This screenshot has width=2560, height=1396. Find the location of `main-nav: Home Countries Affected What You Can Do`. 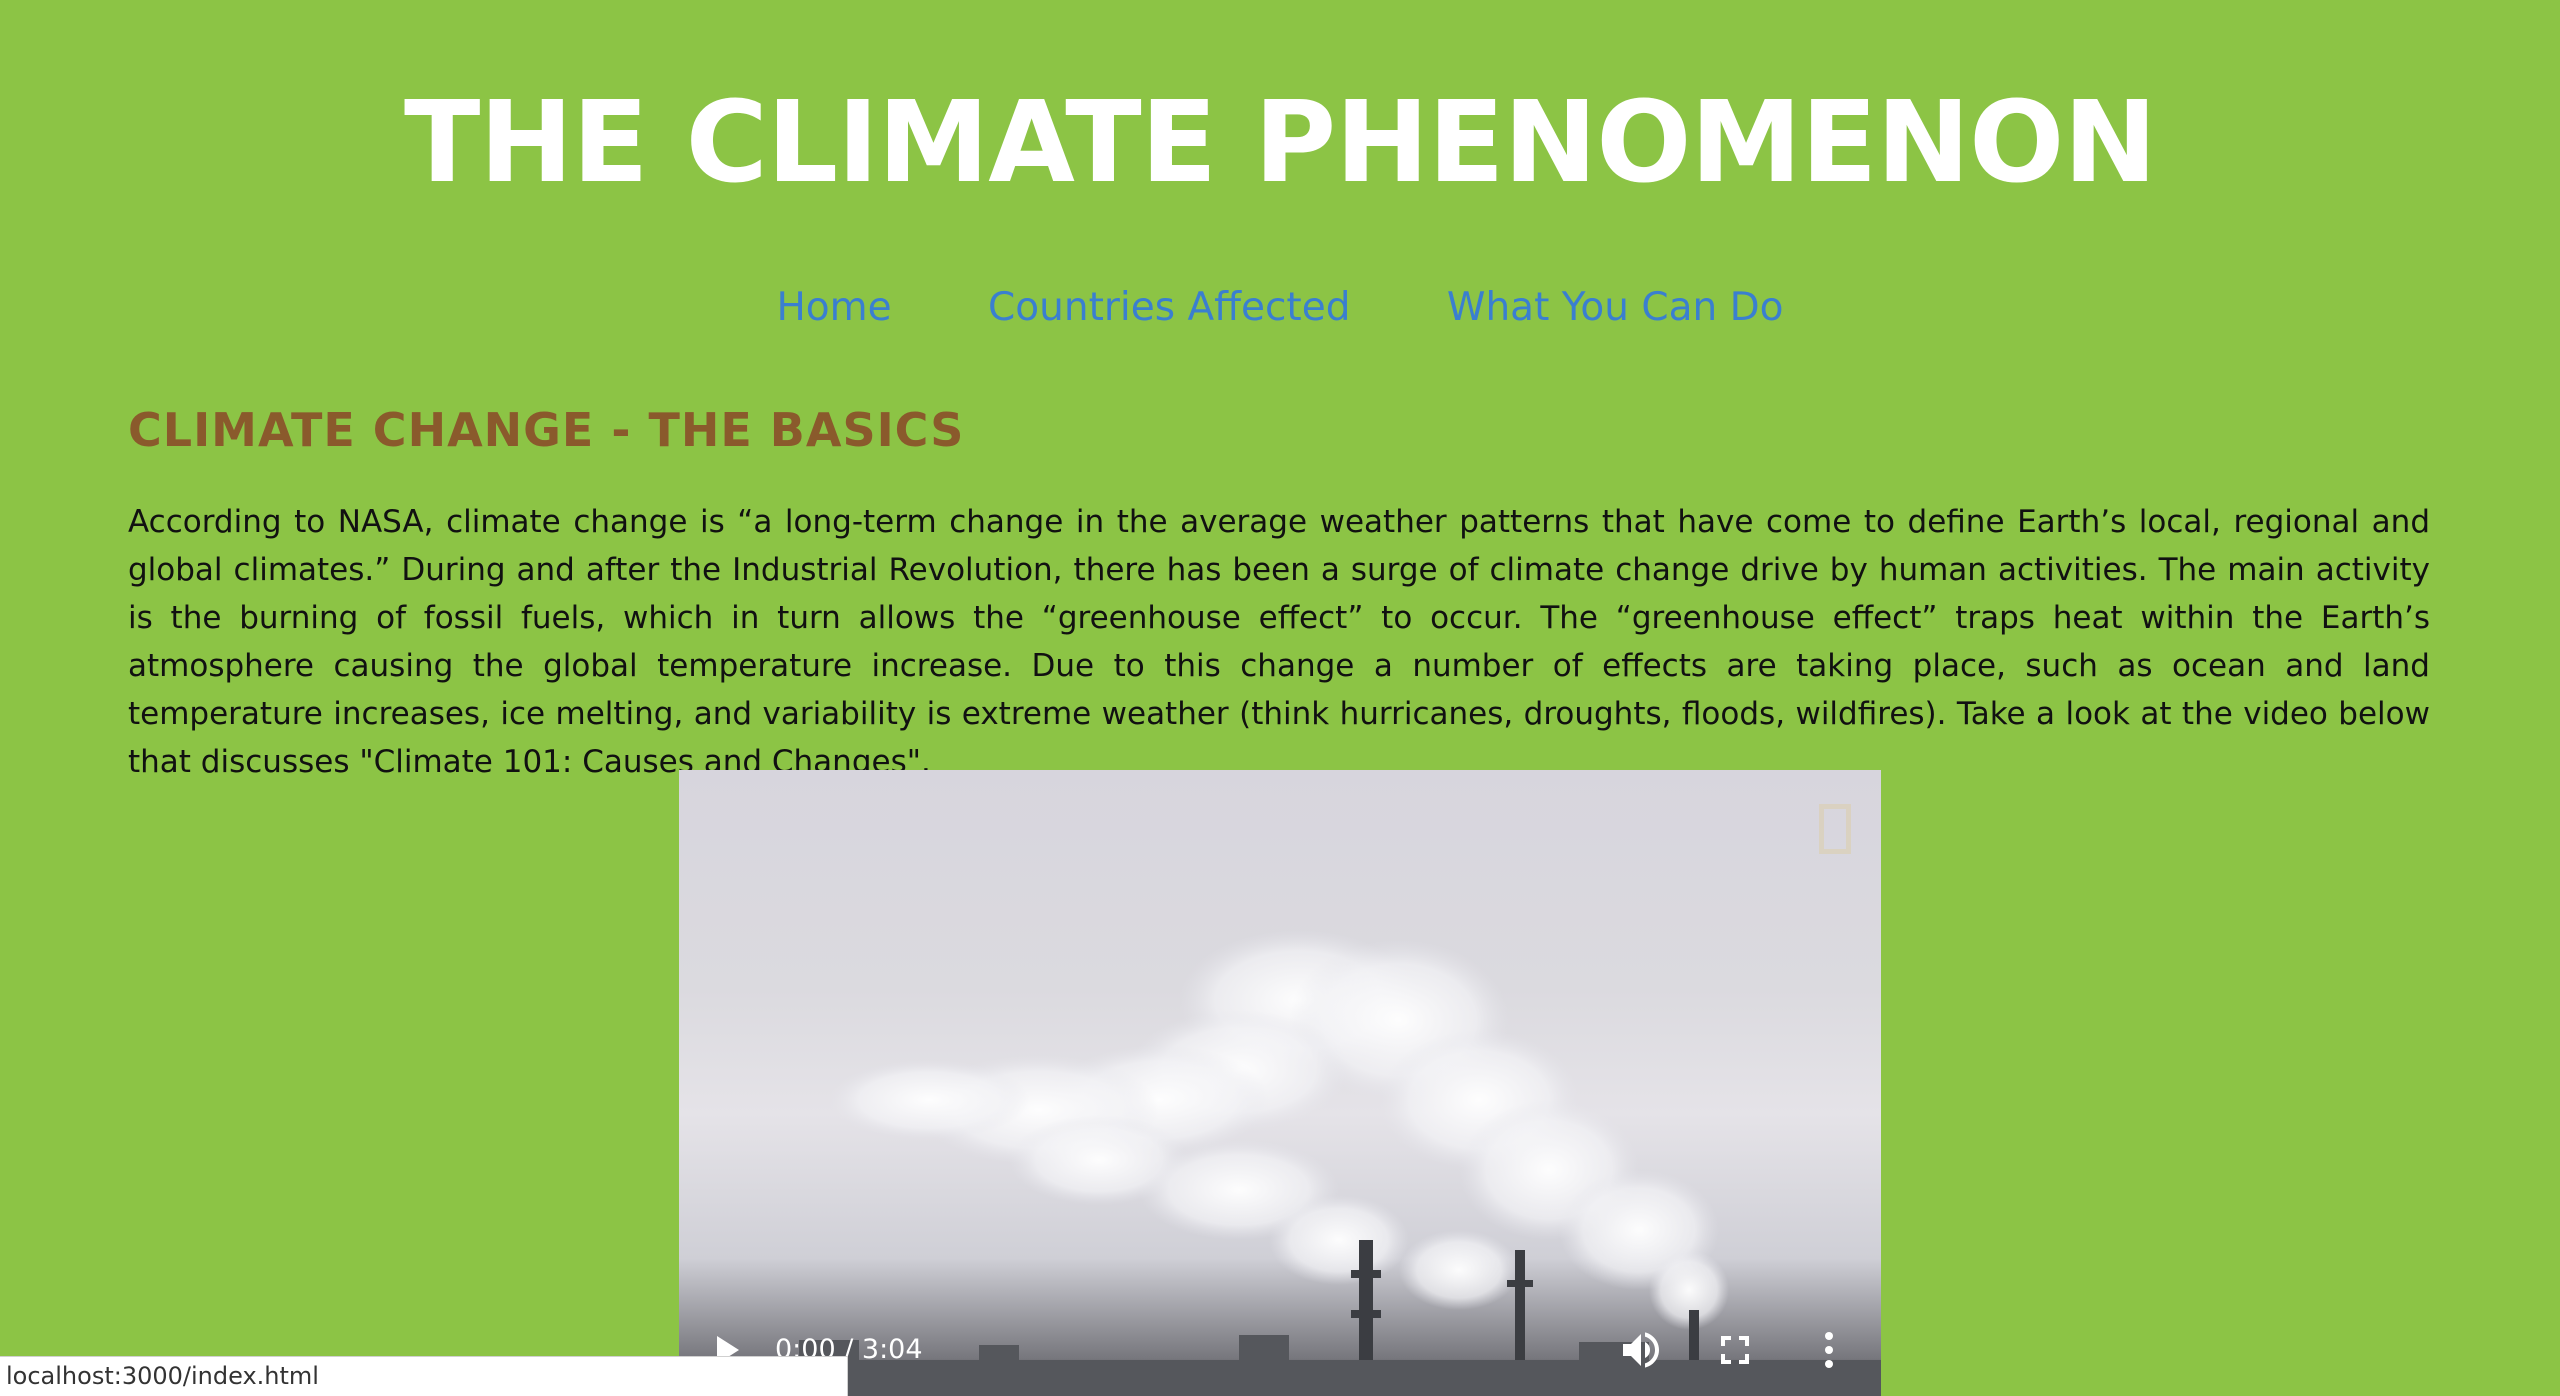

main-nav: Home Countries Affected What You Can Do is located at coordinates (1280, 308).